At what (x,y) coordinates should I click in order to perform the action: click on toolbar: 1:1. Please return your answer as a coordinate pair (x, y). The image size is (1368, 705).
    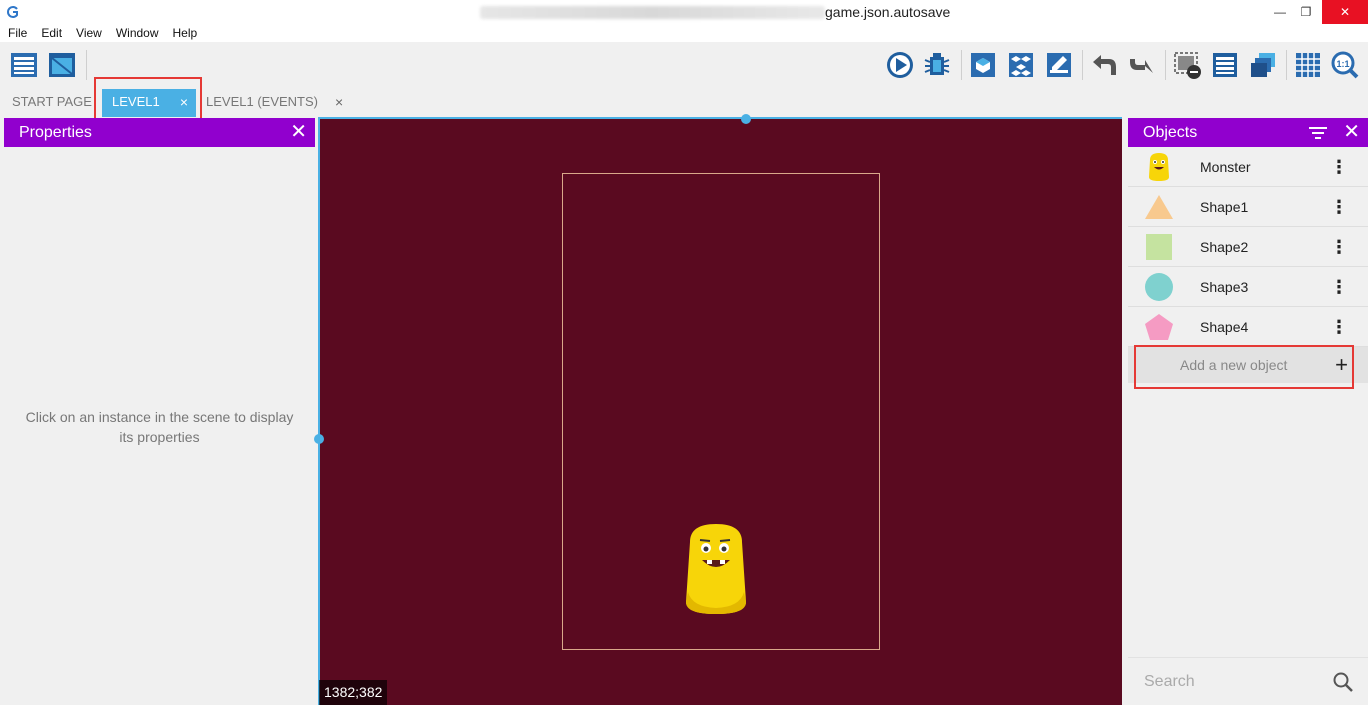
    Looking at the image, I should click on (684, 65).